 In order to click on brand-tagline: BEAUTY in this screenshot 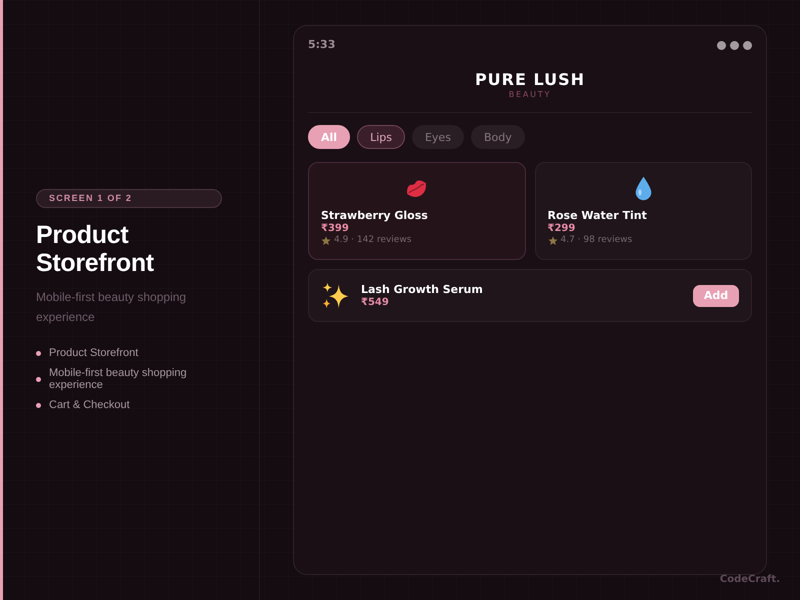, I will do `click(530, 95)`.